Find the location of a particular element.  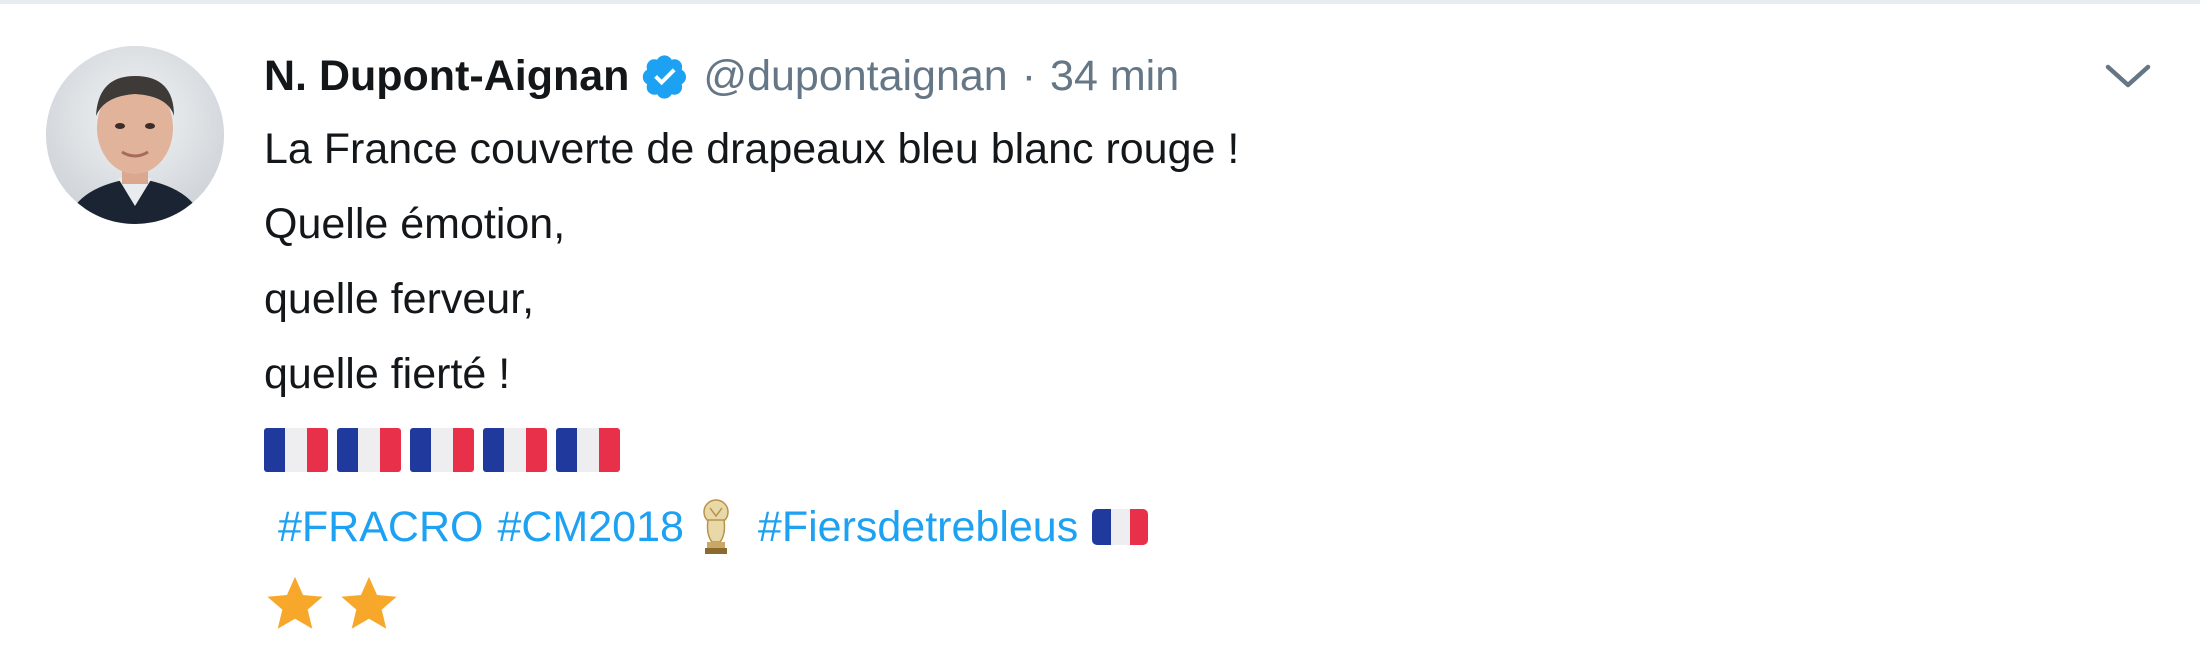

tweet-header: N. Dupont-Aignan @dupontaignan · 34 min is located at coordinates (1164, 76).